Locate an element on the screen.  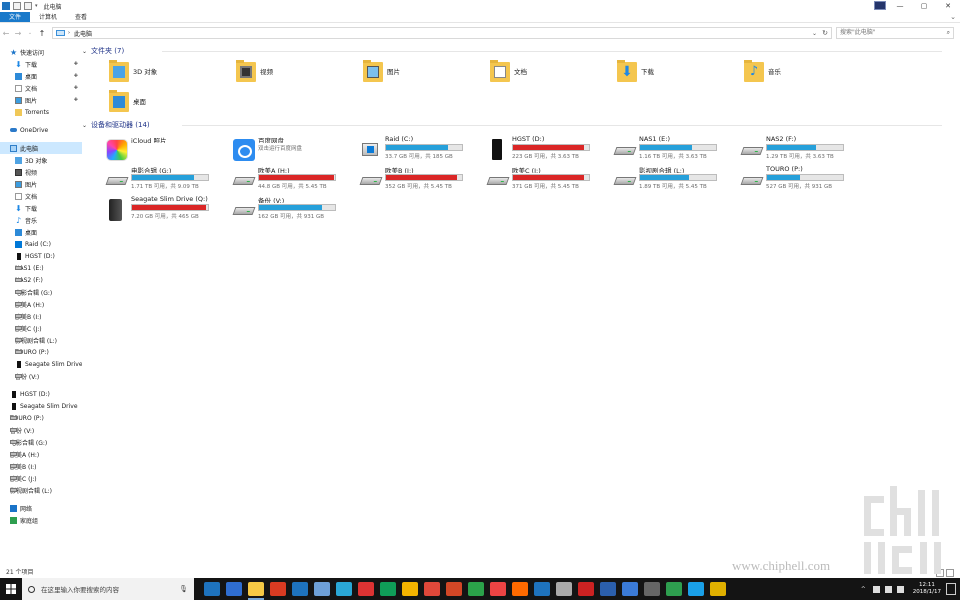
refresh-icon: ↻ is located at coordinates (825, 33).